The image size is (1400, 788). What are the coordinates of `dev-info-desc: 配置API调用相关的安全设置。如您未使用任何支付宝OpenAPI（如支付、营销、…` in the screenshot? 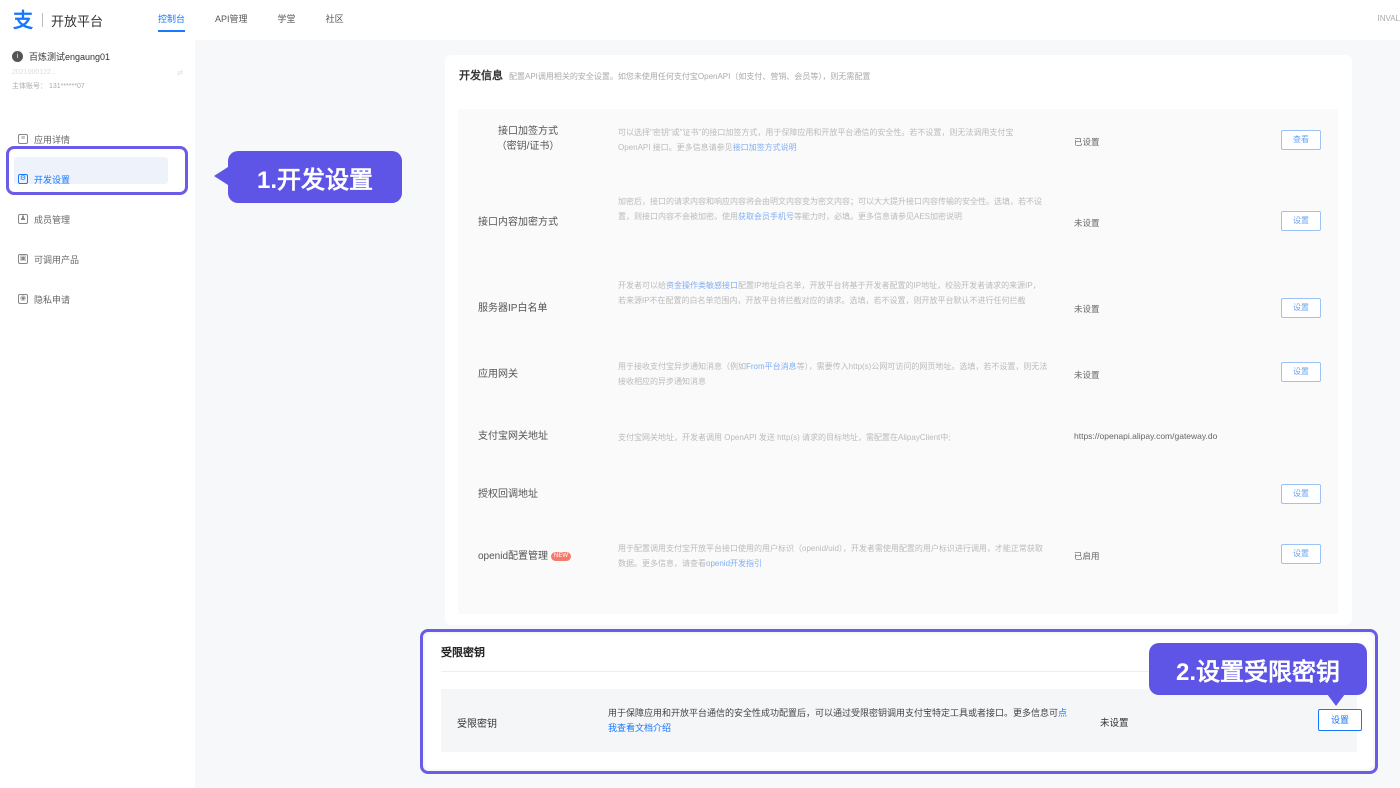 It's located at (690, 76).